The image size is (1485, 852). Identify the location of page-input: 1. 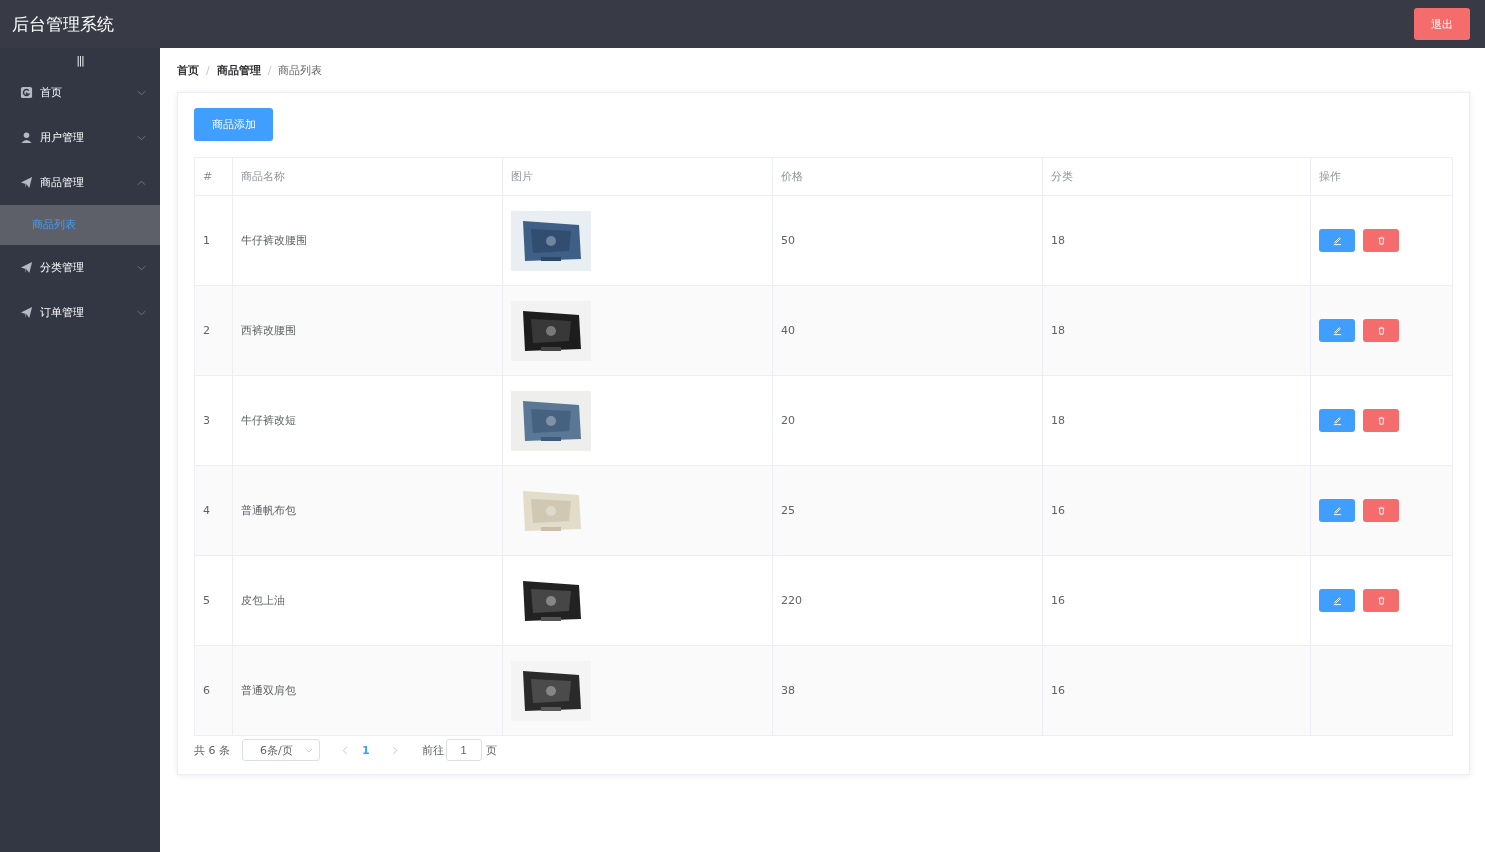
(463, 750).